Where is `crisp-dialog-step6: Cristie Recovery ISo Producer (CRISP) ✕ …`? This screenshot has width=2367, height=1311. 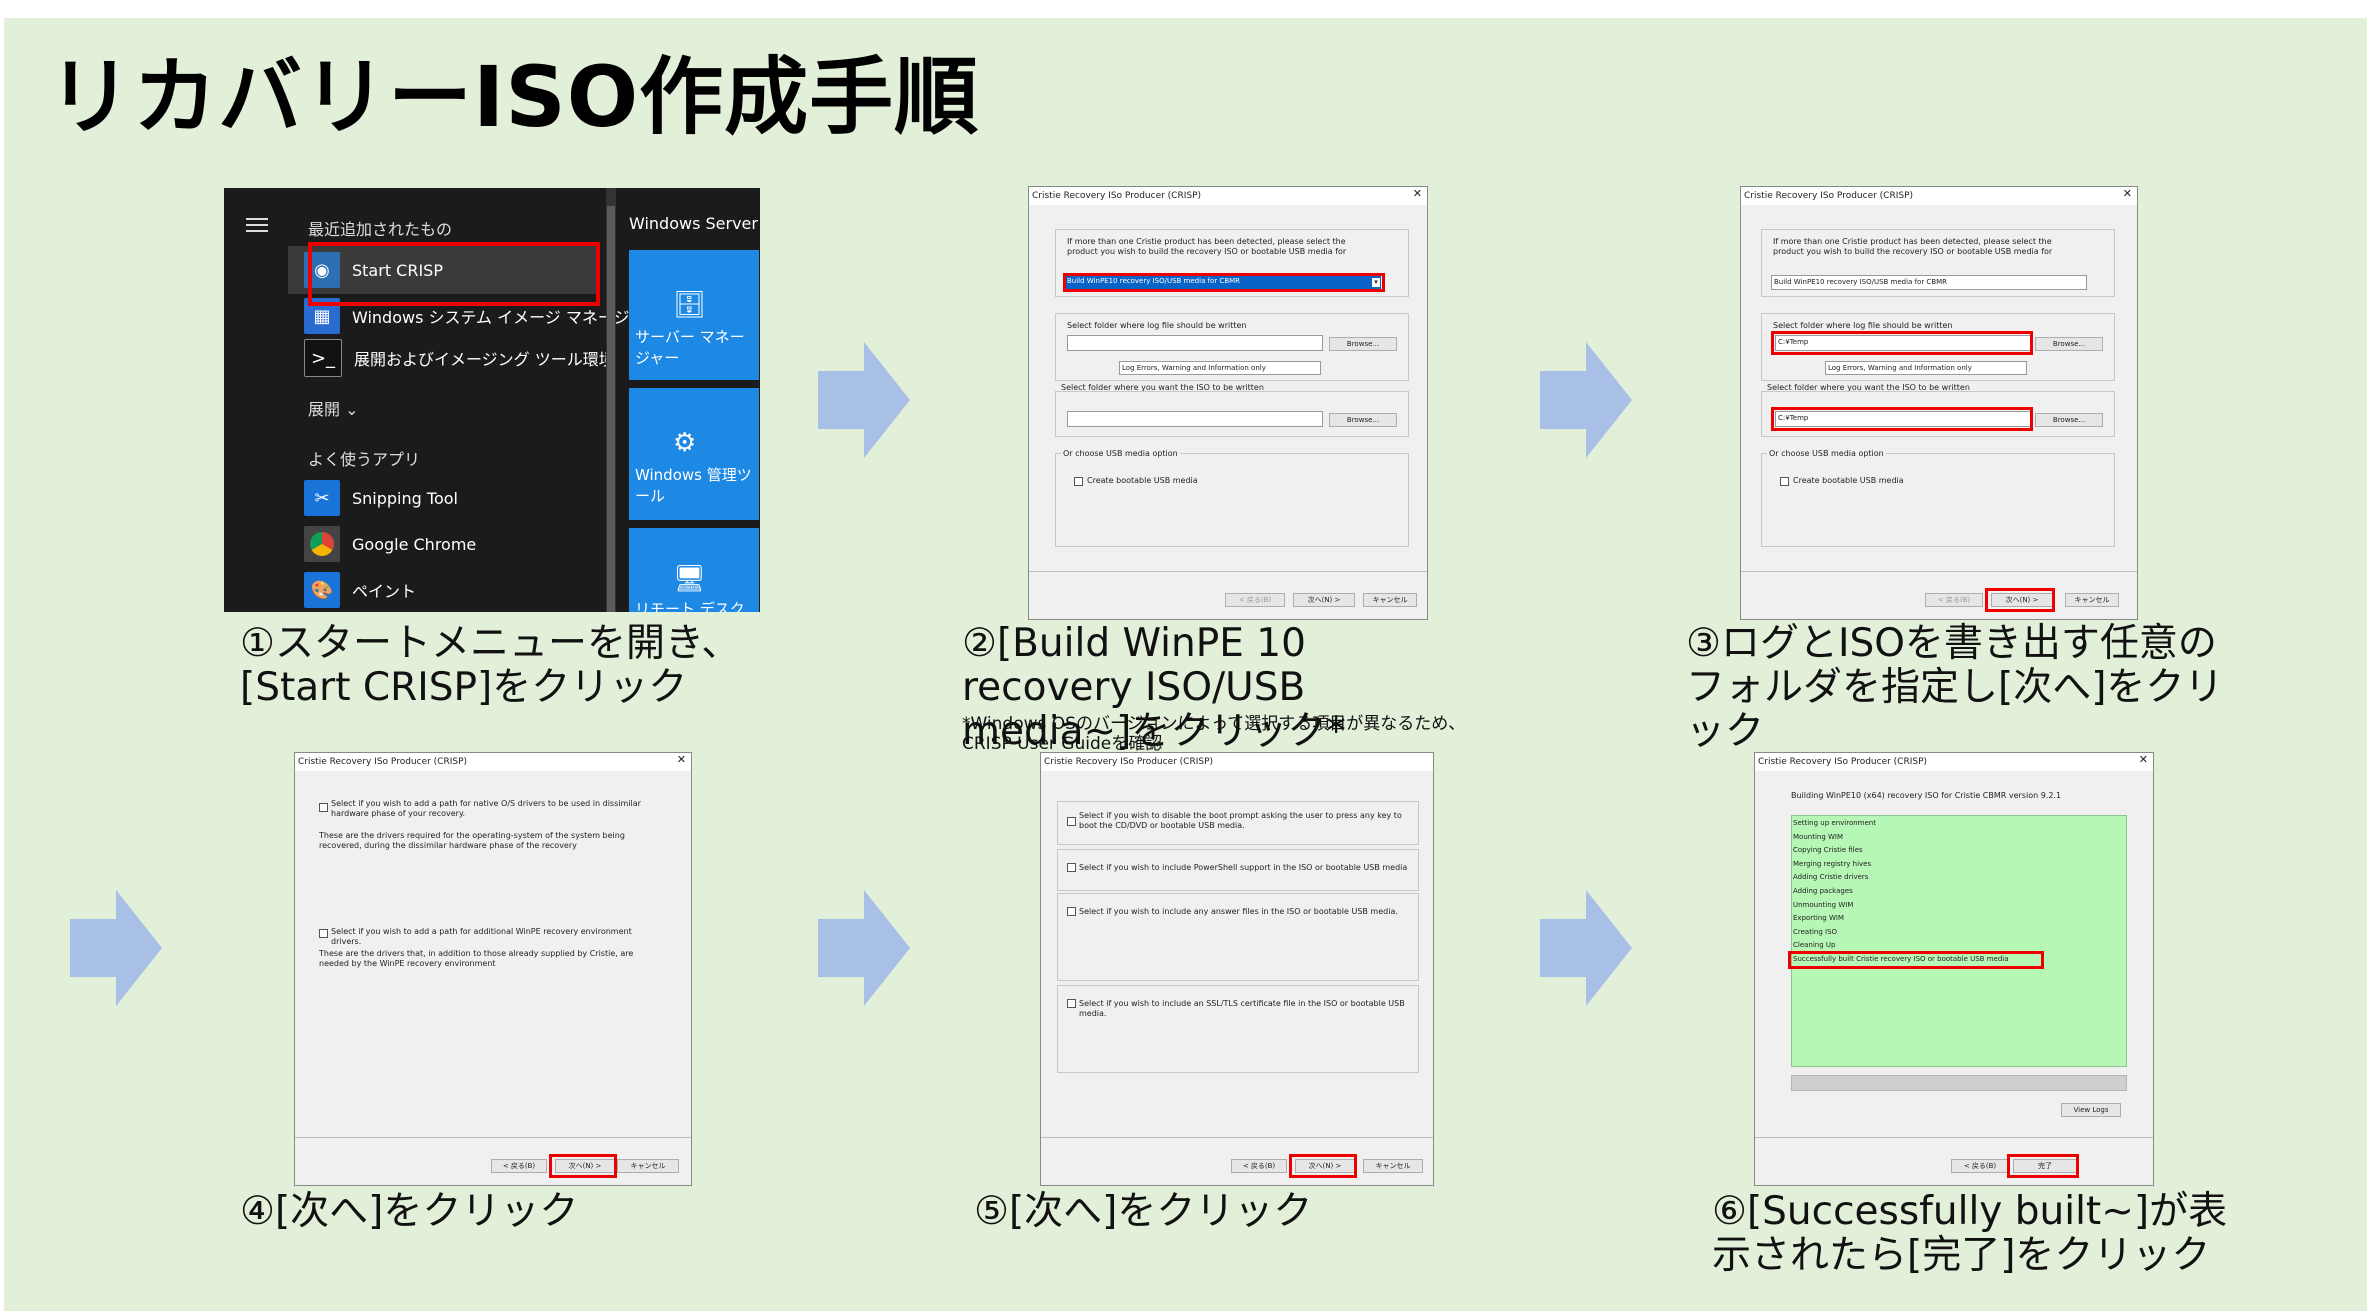
crisp-dialog-step6: Cristie Recovery ISo Producer (CRISP) ✕ … is located at coordinates (1954, 969).